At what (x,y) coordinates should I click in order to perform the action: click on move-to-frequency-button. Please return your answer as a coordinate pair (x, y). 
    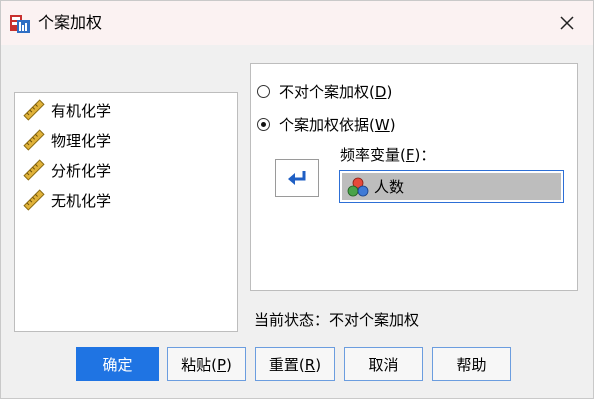
    Looking at the image, I should click on (297, 178).